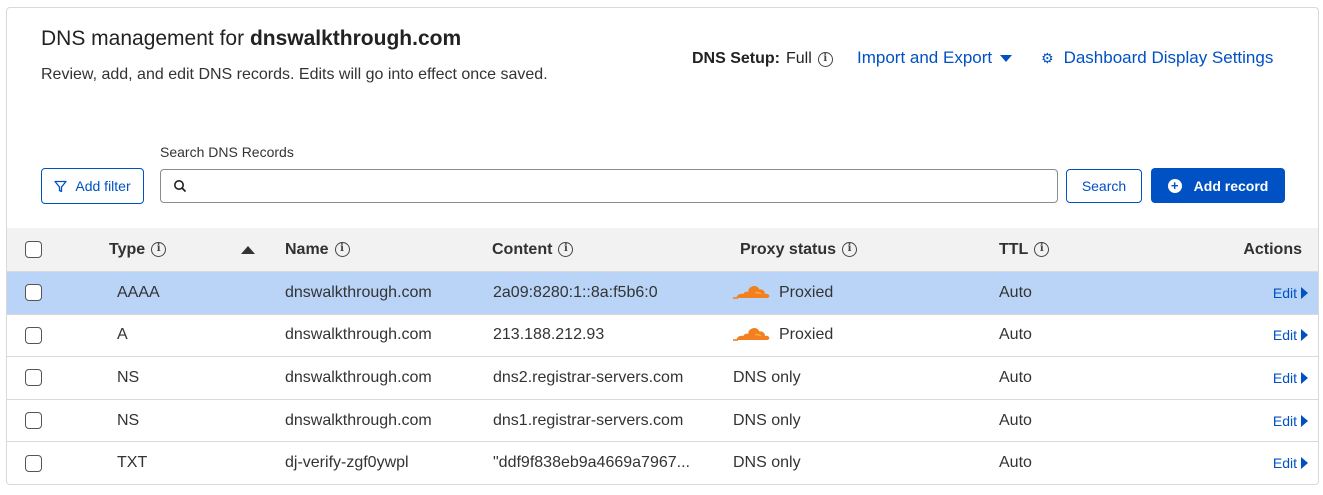  I want to click on gear-icon: ⚙, so click(1047, 57).